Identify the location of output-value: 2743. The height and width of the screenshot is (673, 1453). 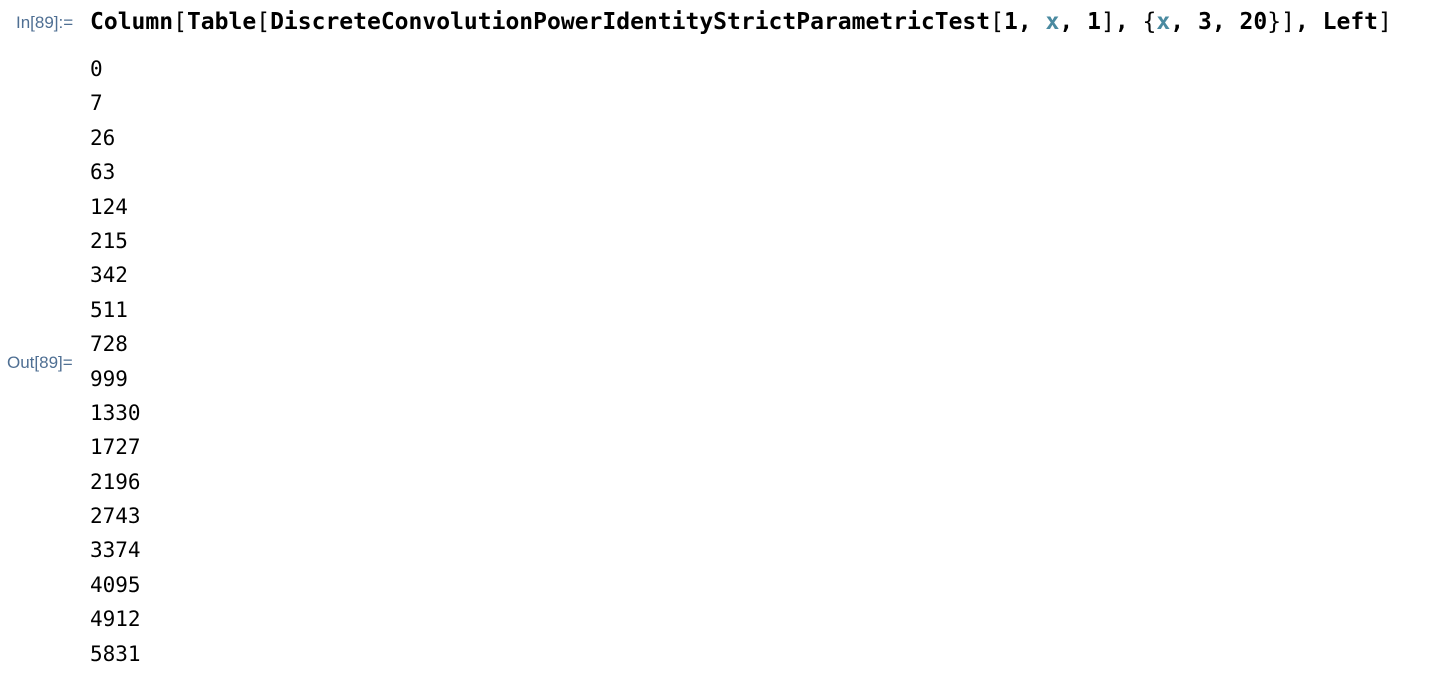
(115, 516).